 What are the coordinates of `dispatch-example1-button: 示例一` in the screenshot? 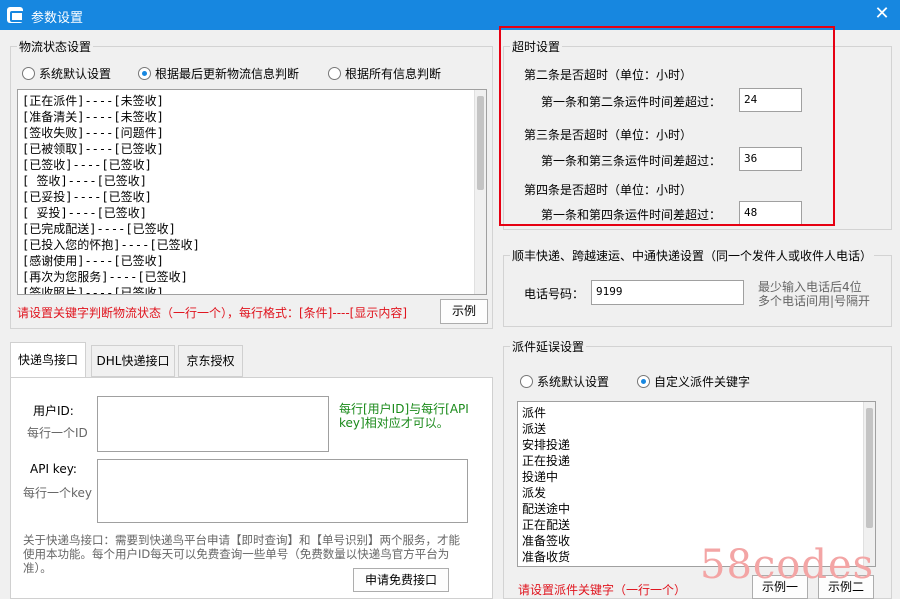 It's located at (780, 587).